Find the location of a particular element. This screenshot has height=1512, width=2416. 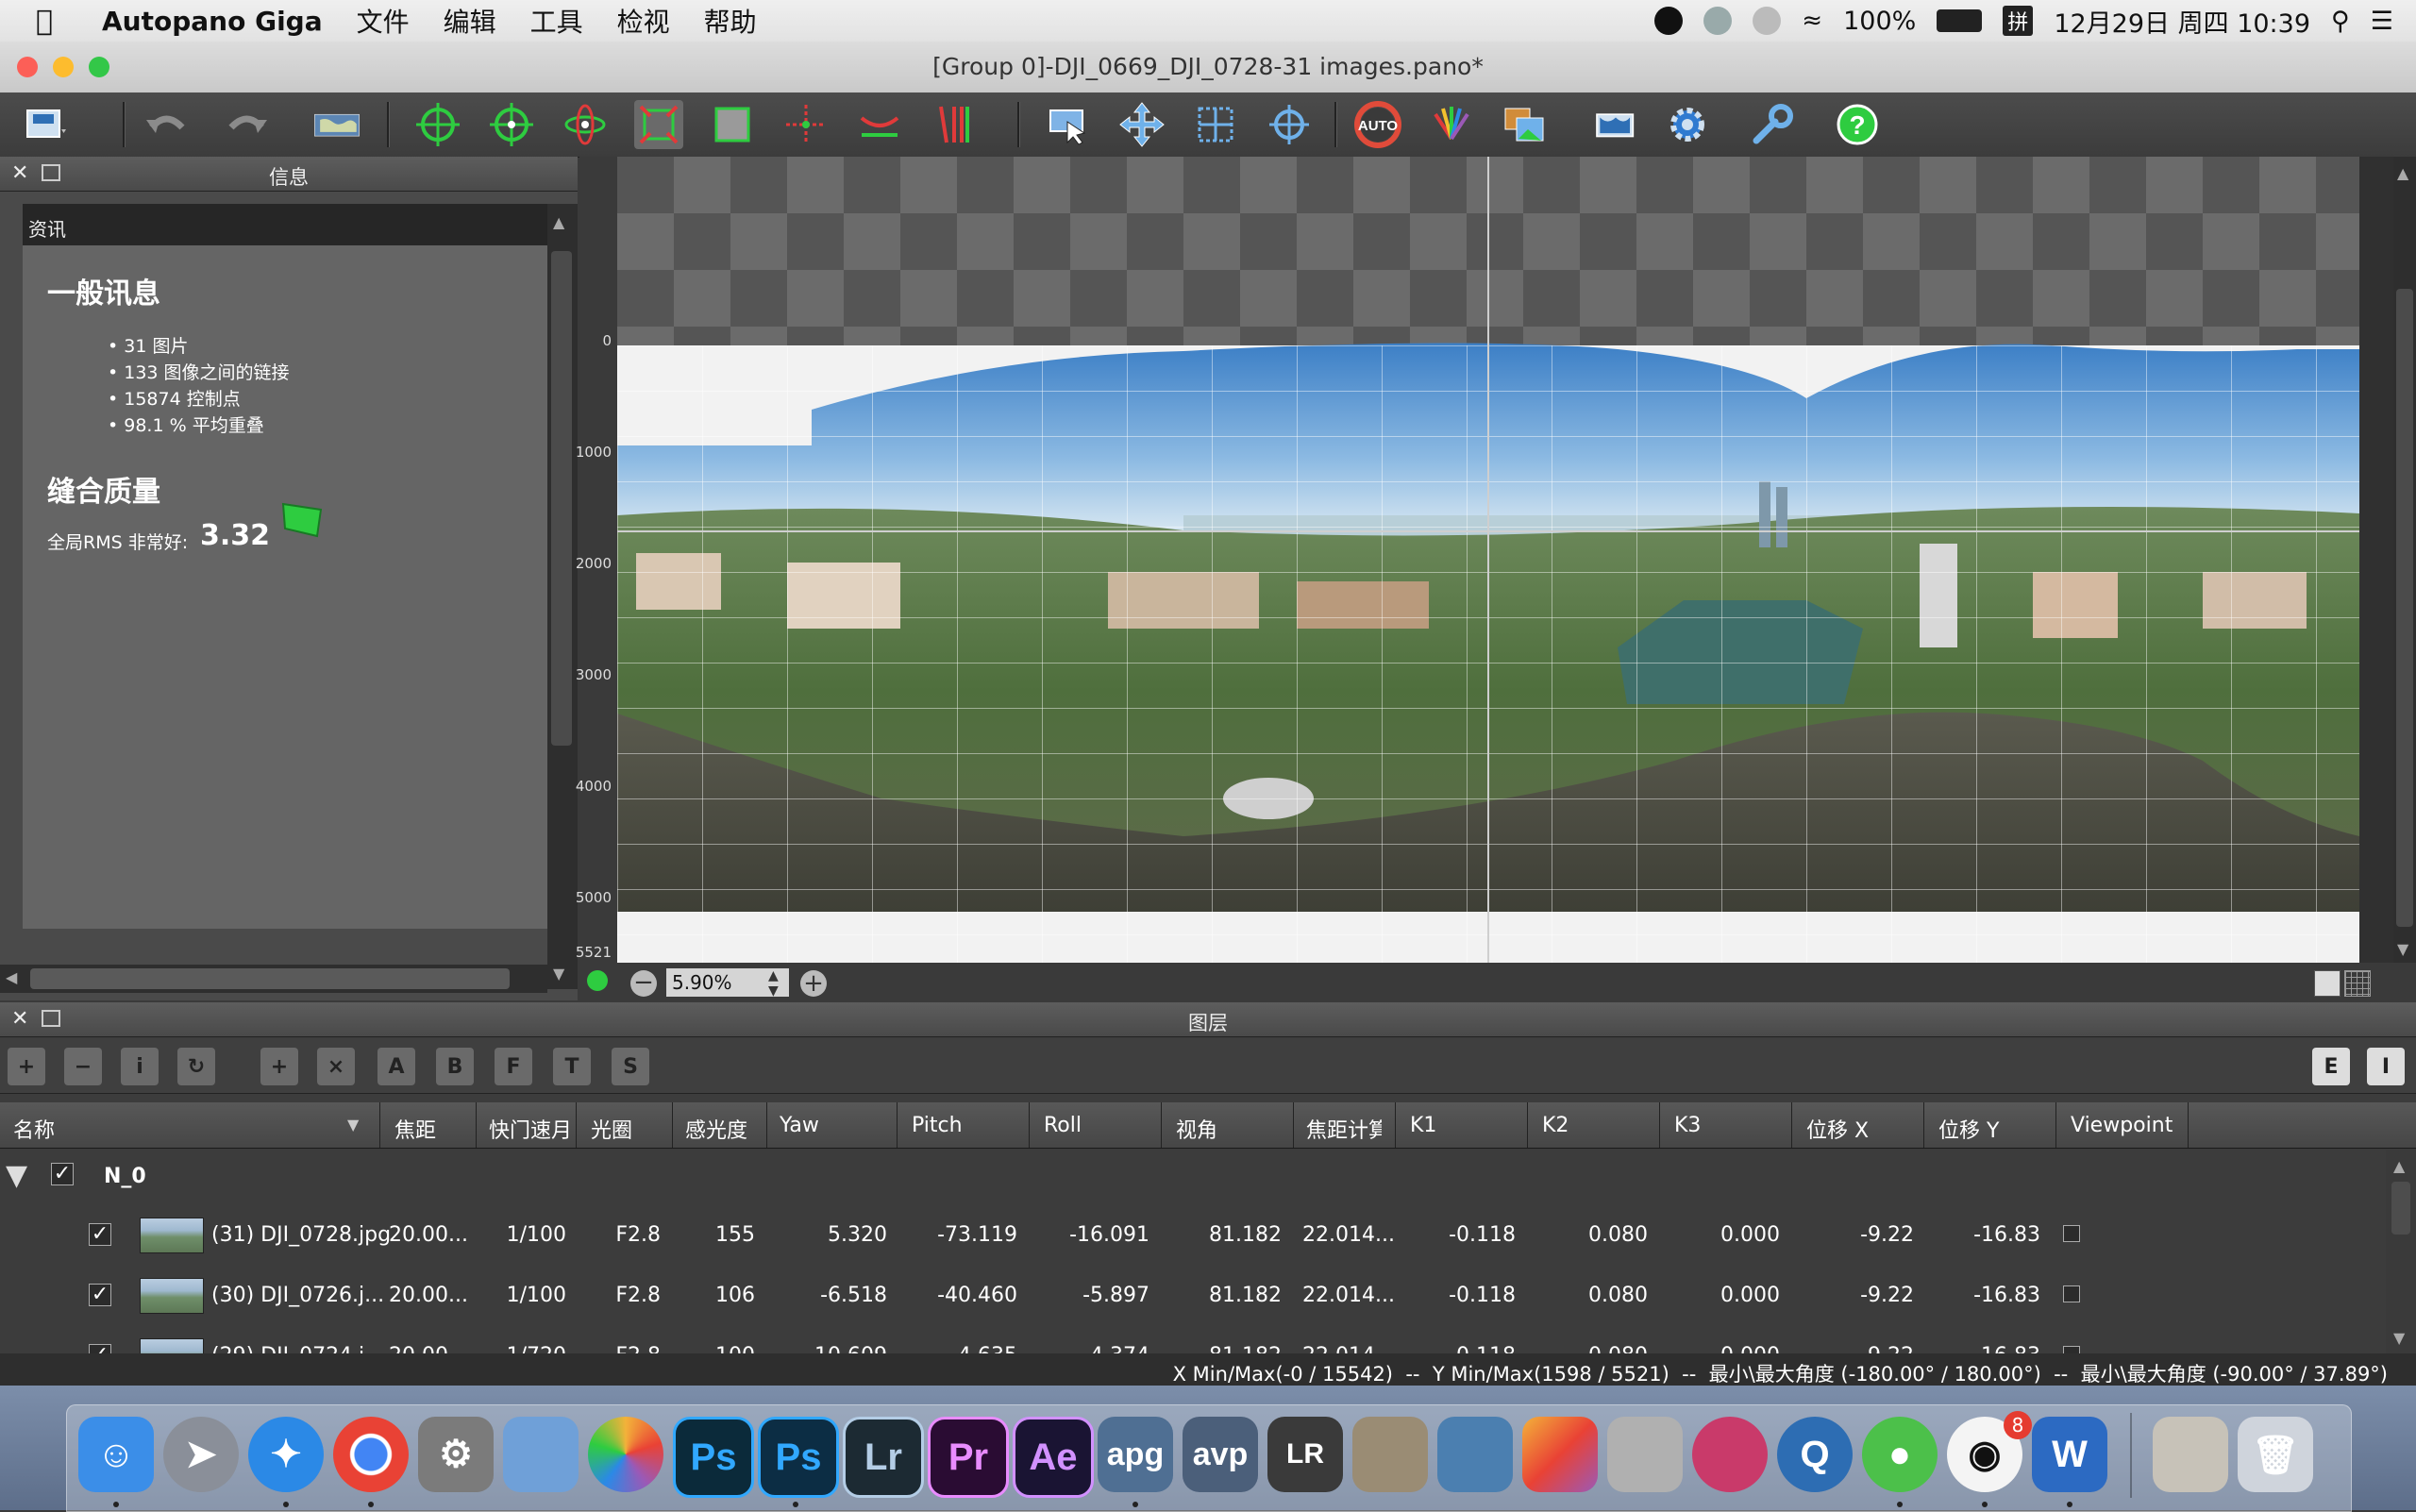

viewport-vertical-scrollbar: ▲ ▼ is located at coordinates (2405, 560).